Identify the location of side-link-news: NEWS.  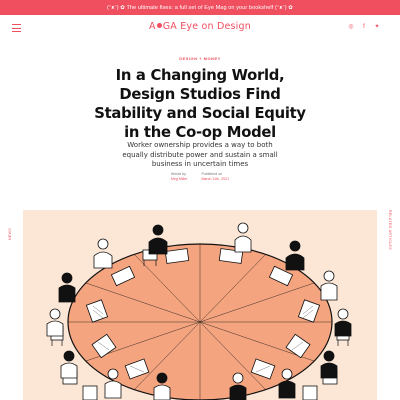
(10, 234).